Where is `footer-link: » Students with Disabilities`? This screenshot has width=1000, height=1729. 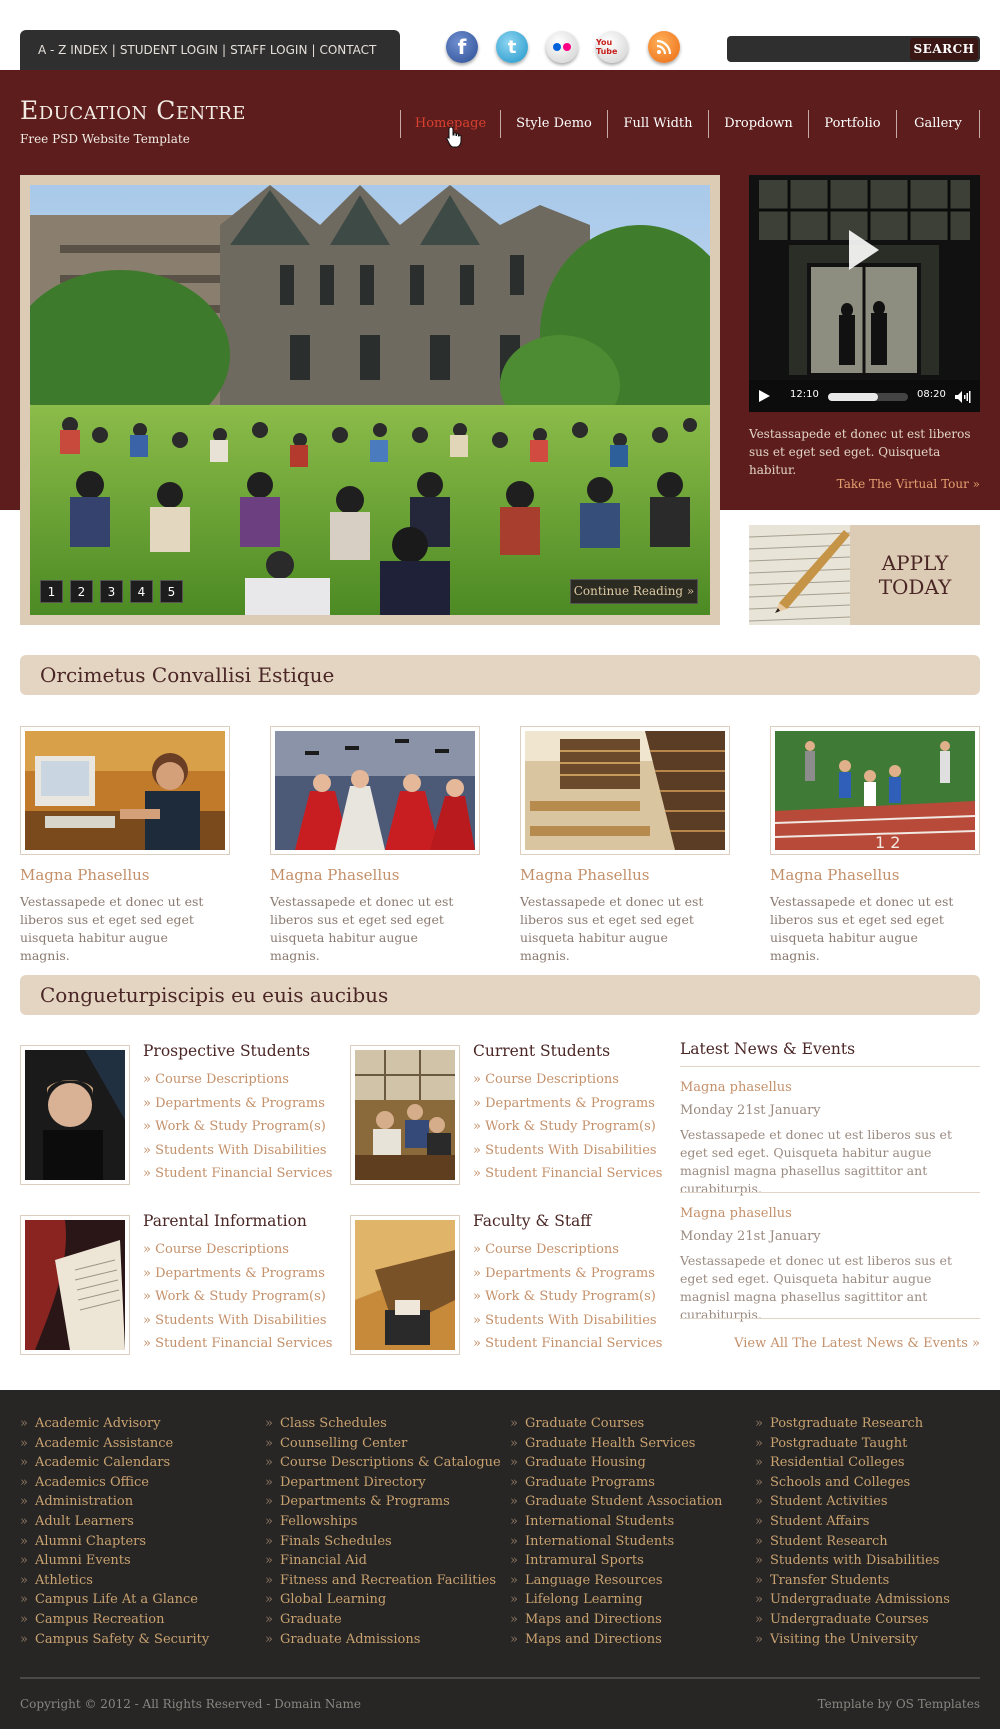
footer-link: » Students with Disabilities is located at coordinates (852, 1561).